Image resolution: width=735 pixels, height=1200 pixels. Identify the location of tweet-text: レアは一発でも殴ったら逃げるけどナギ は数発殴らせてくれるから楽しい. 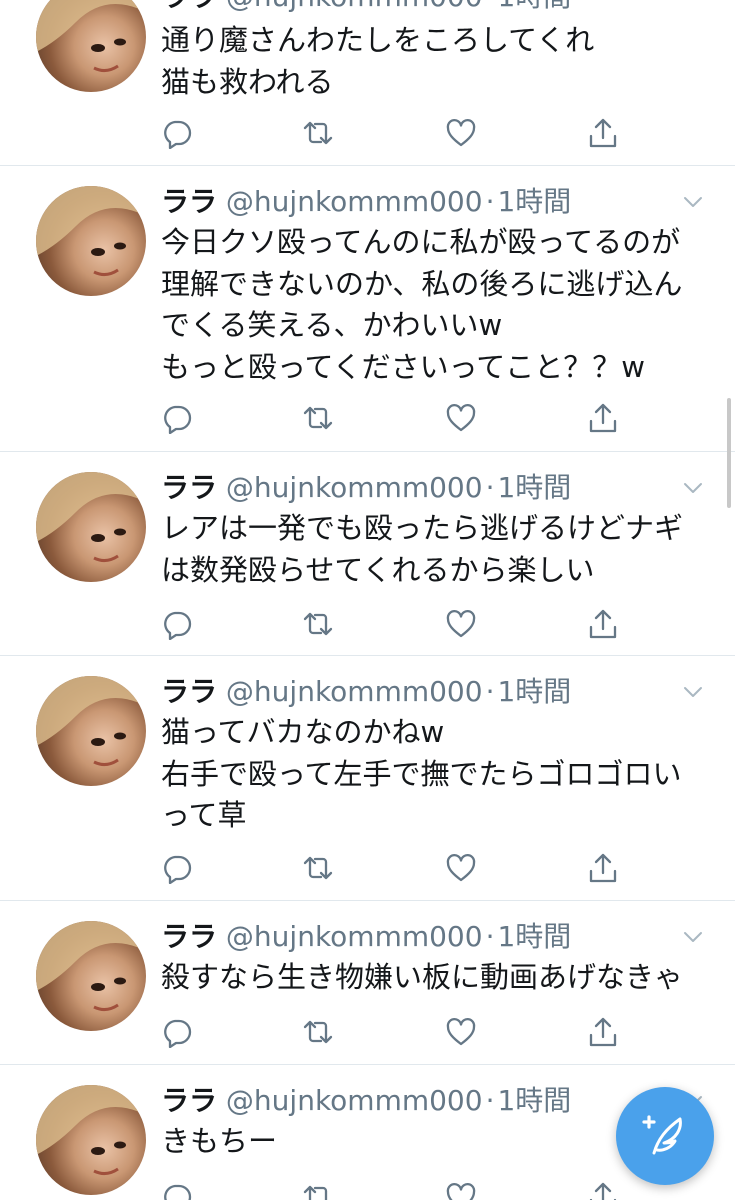
(422, 549).